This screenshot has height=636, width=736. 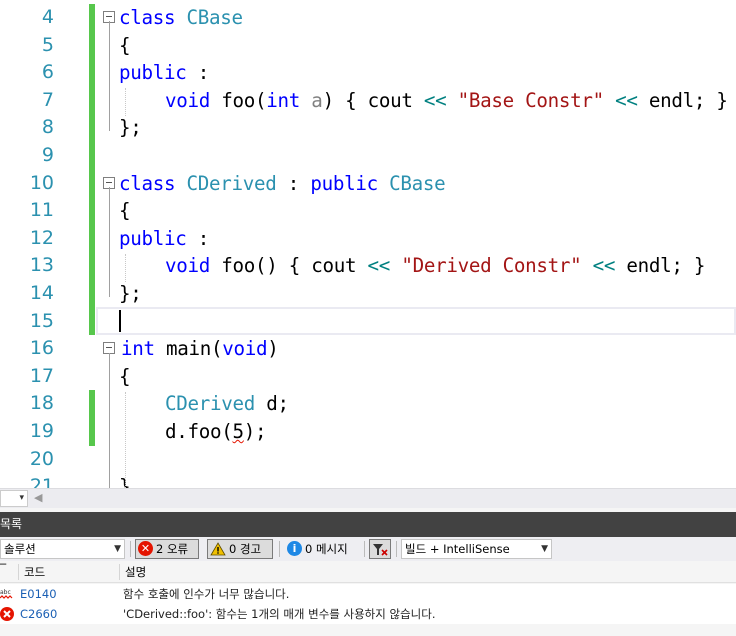 I want to click on warning-icon, so click(x=218, y=548).